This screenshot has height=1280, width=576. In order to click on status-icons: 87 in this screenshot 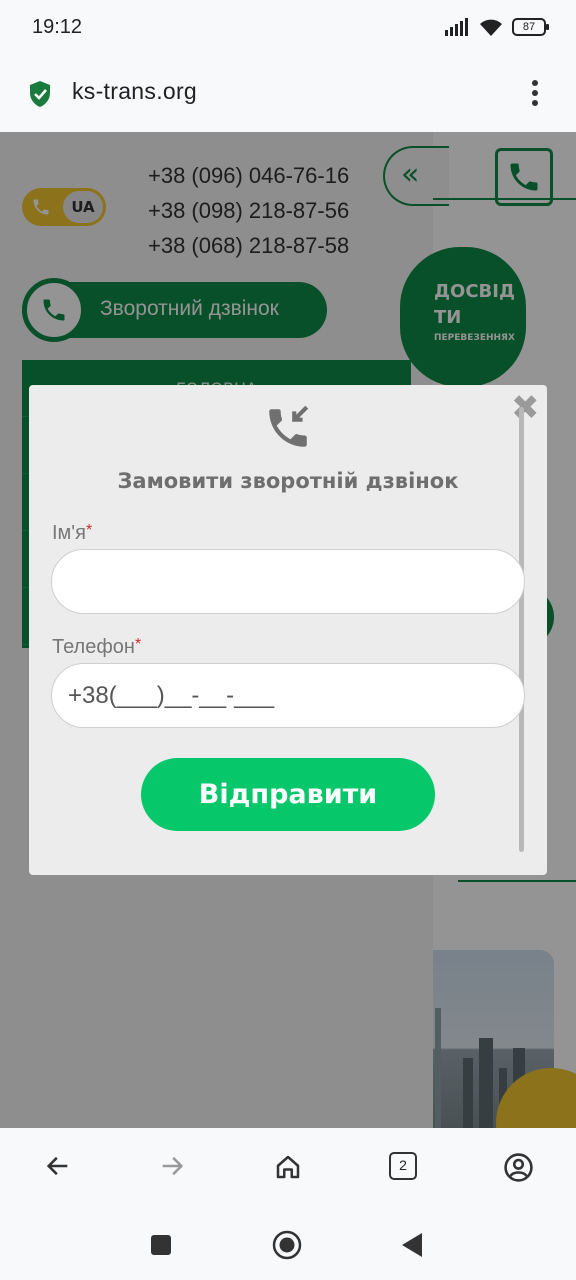, I will do `click(496, 27)`.